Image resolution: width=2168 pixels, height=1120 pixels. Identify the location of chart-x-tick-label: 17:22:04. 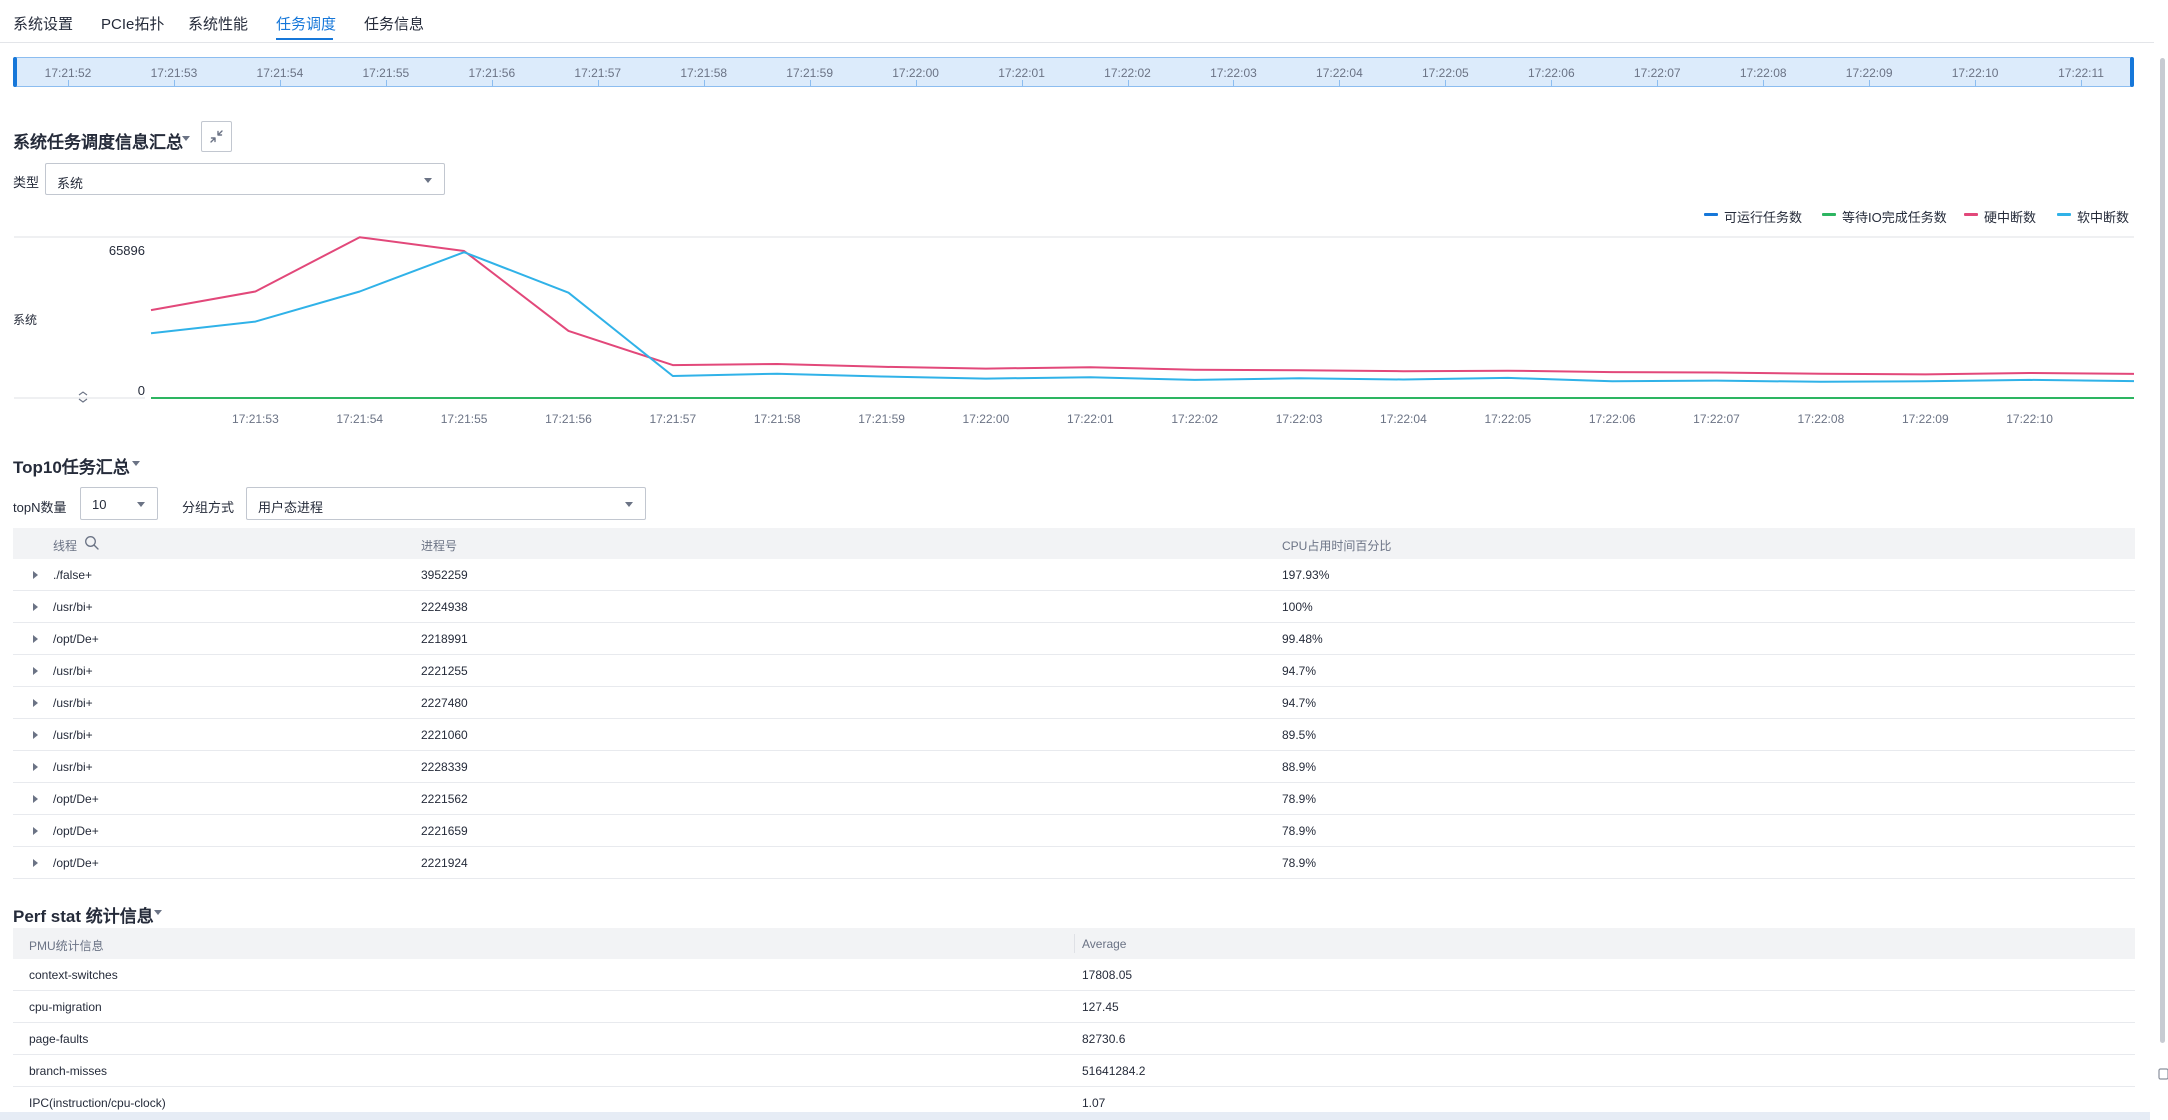
(1403, 419).